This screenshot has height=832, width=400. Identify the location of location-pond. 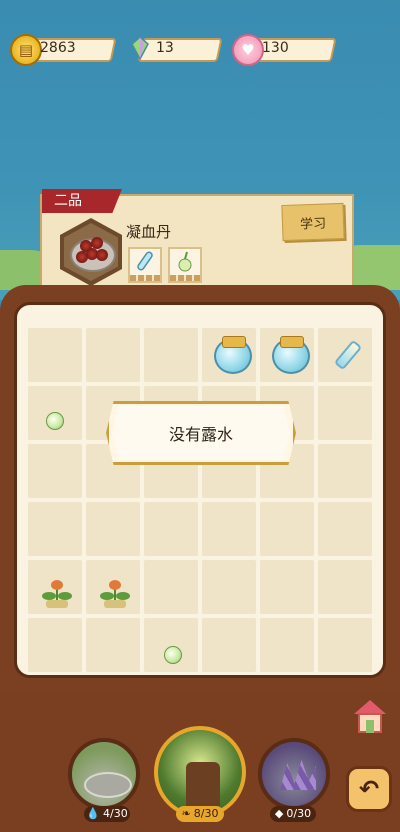
(104, 774).